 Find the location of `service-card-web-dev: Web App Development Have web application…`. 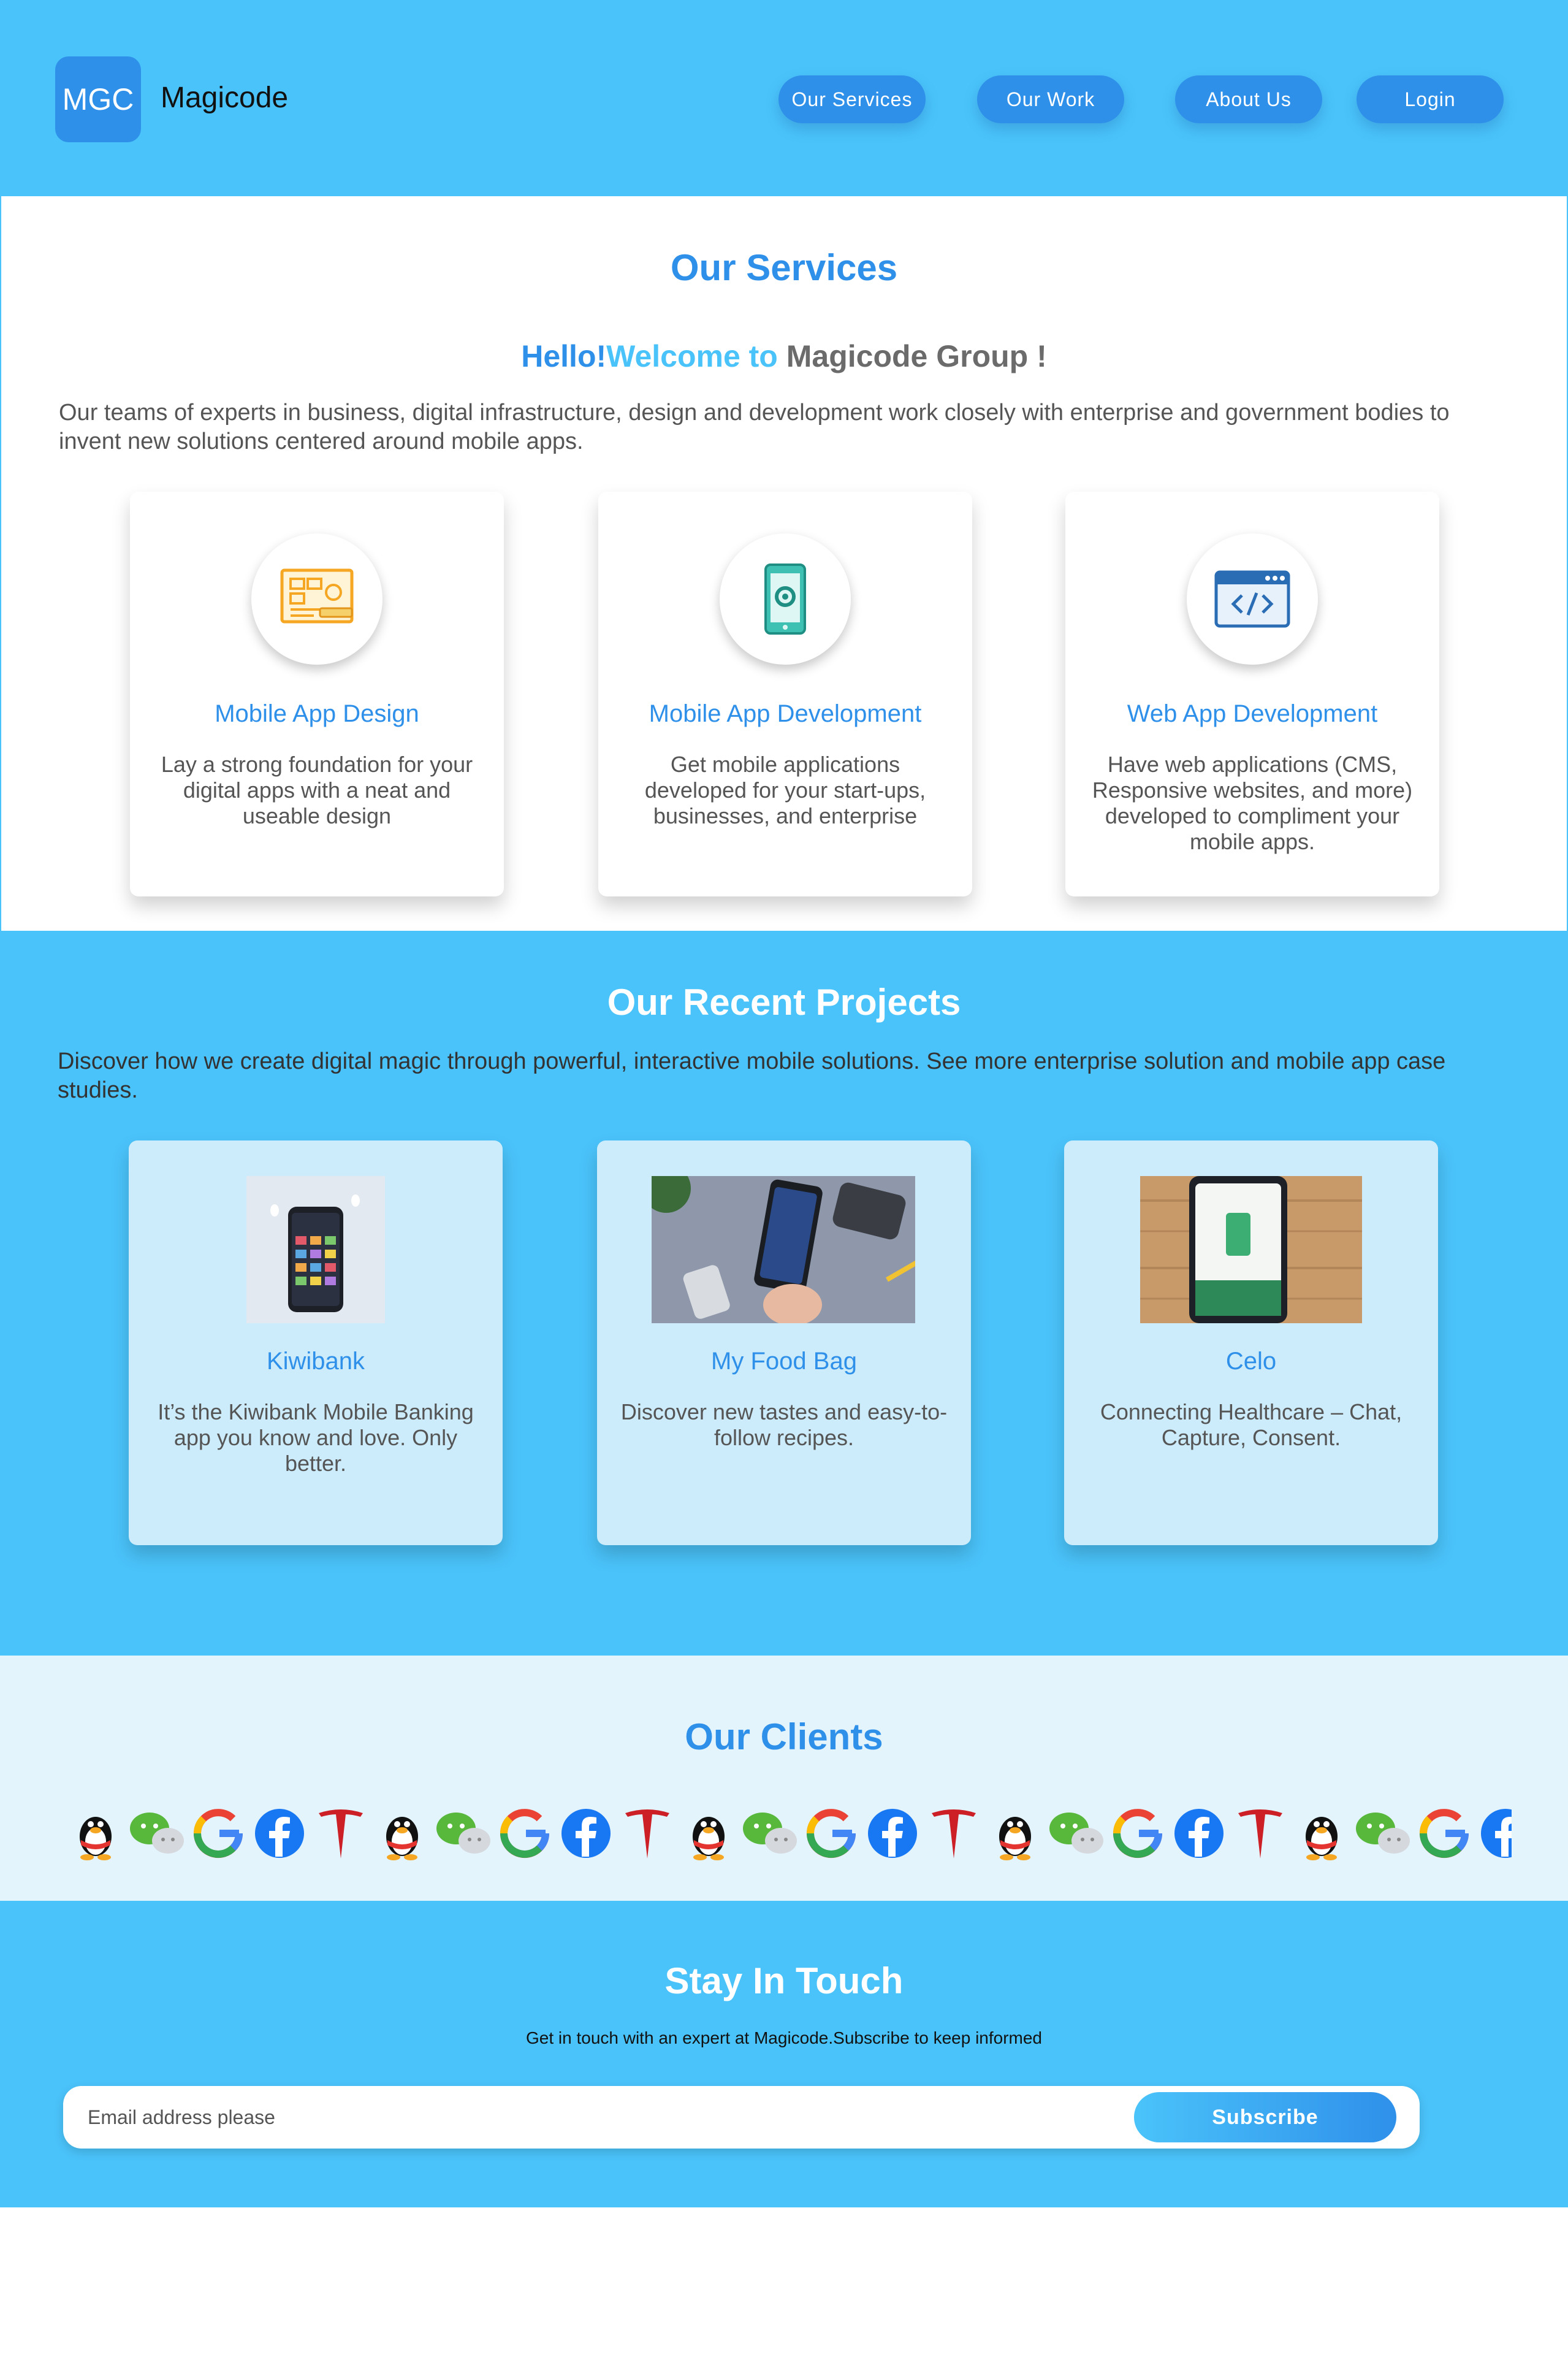

service-card-web-dev: Web App Development Have web application… is located at coordinates (1252, 694).